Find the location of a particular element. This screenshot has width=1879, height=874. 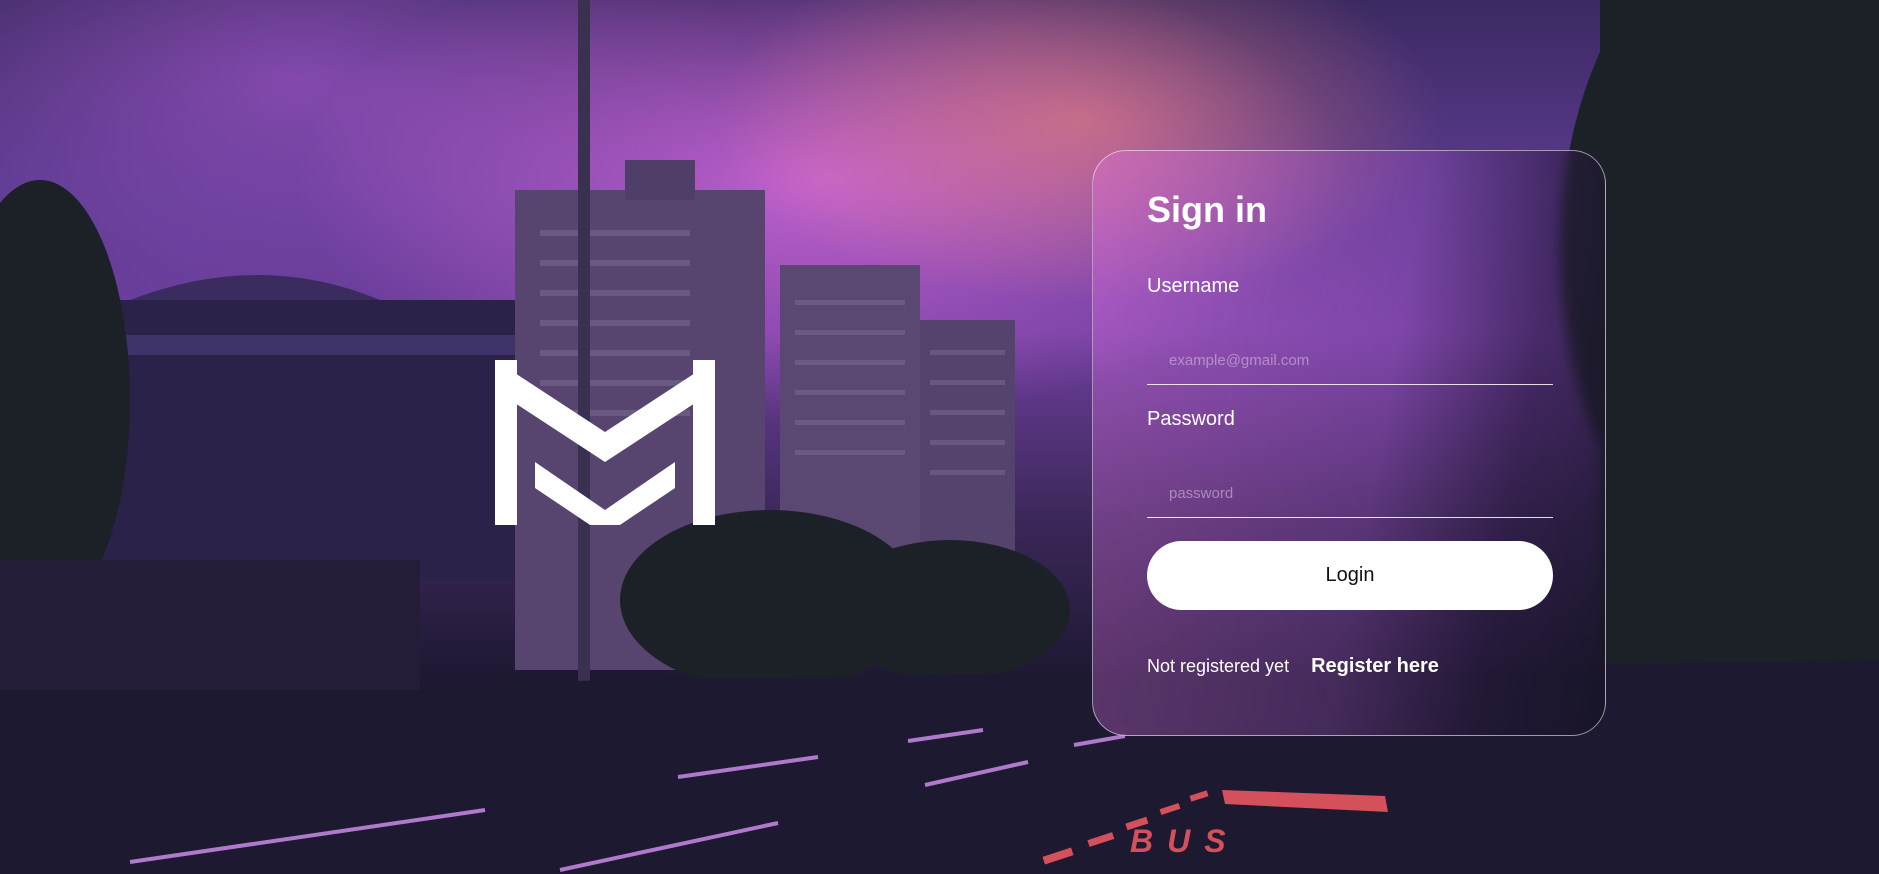

password-input is located at coordinates (1350, 494).